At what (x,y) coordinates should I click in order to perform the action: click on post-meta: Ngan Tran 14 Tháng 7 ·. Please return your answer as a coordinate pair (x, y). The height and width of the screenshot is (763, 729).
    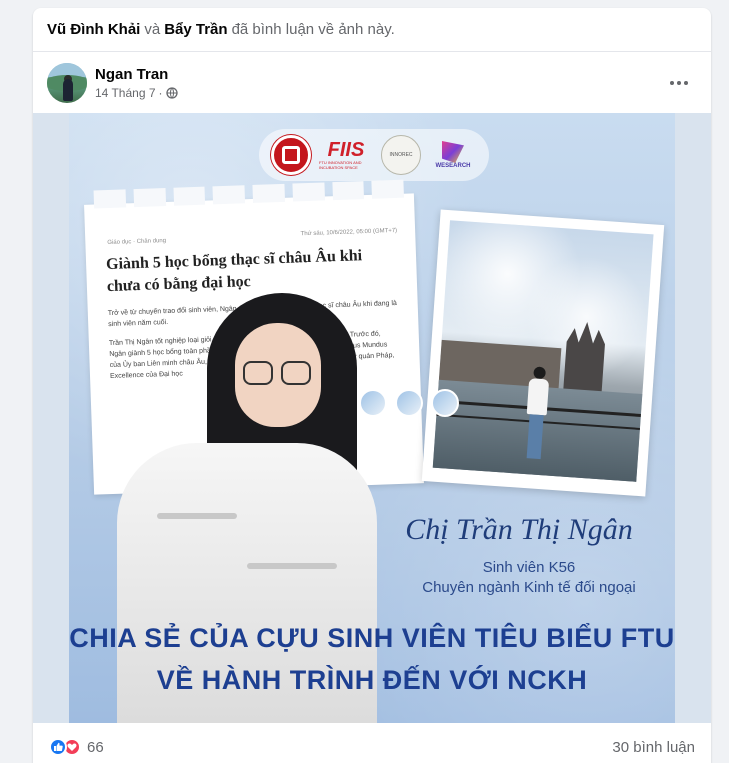
    Looking at the image, I should click on (136, 83).